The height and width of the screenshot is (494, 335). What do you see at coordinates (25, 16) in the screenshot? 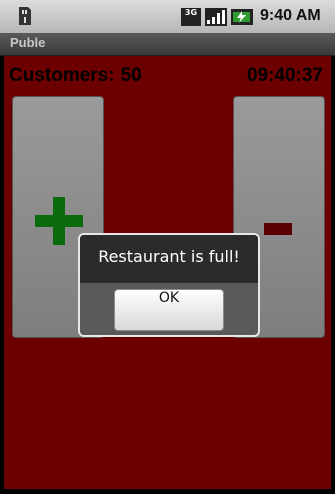
I see `sd-card-icon` at bounding box center [25, 16].